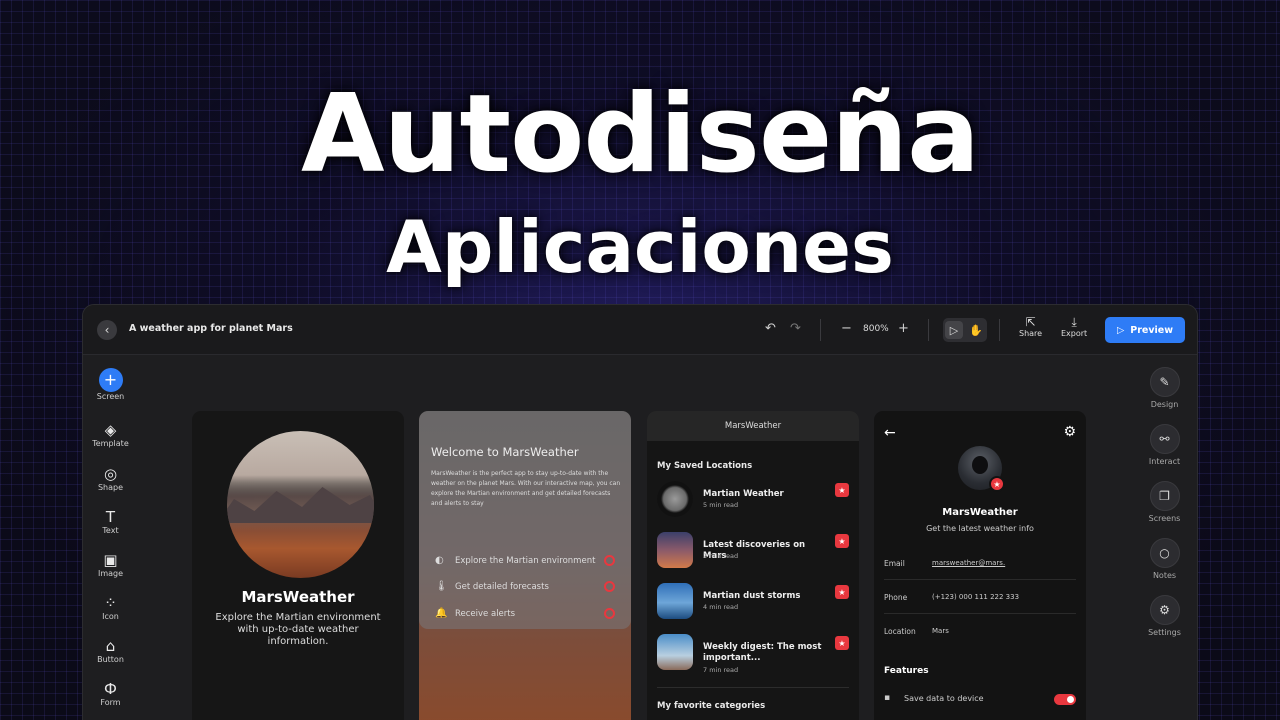  I want to click on tool-screen: + Screen, so click(110, 384).